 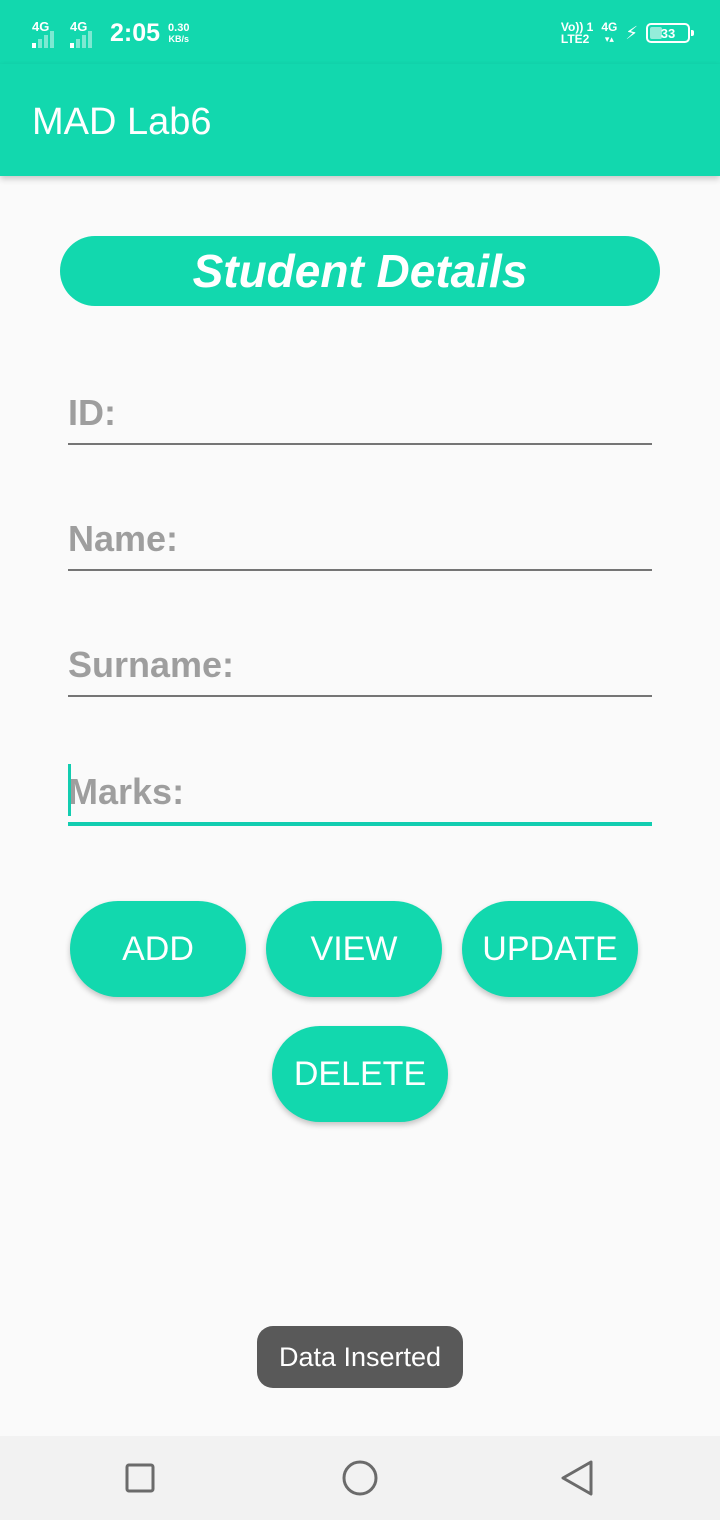 What do you see at coordinates (179, 28) in the screenshot?
I see `network-speed-value: 0.30` at bounding box center [179, 28].